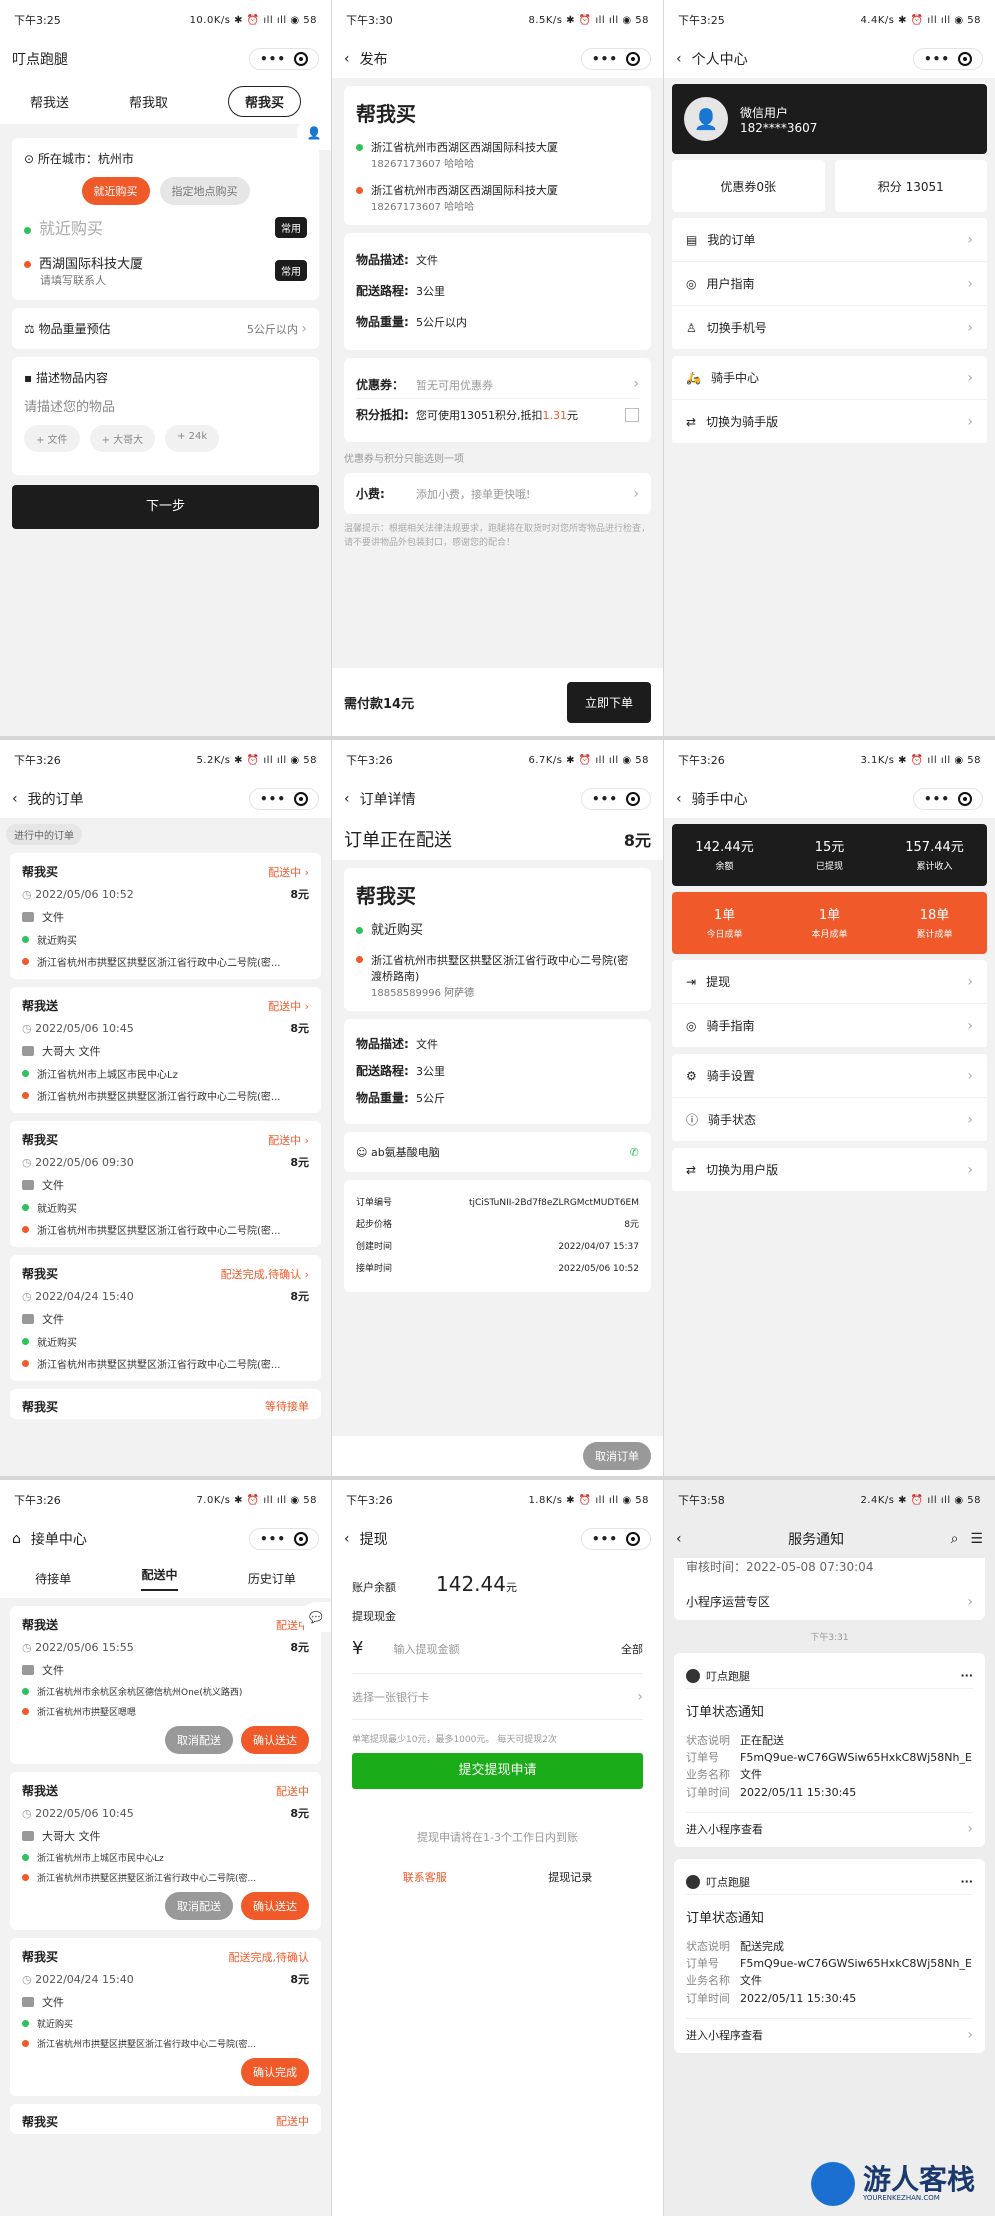  Describe the element at coordinates (829, 119) in the screenshot. I see `user-header: 👤 微信用户 182****3607` at that location.